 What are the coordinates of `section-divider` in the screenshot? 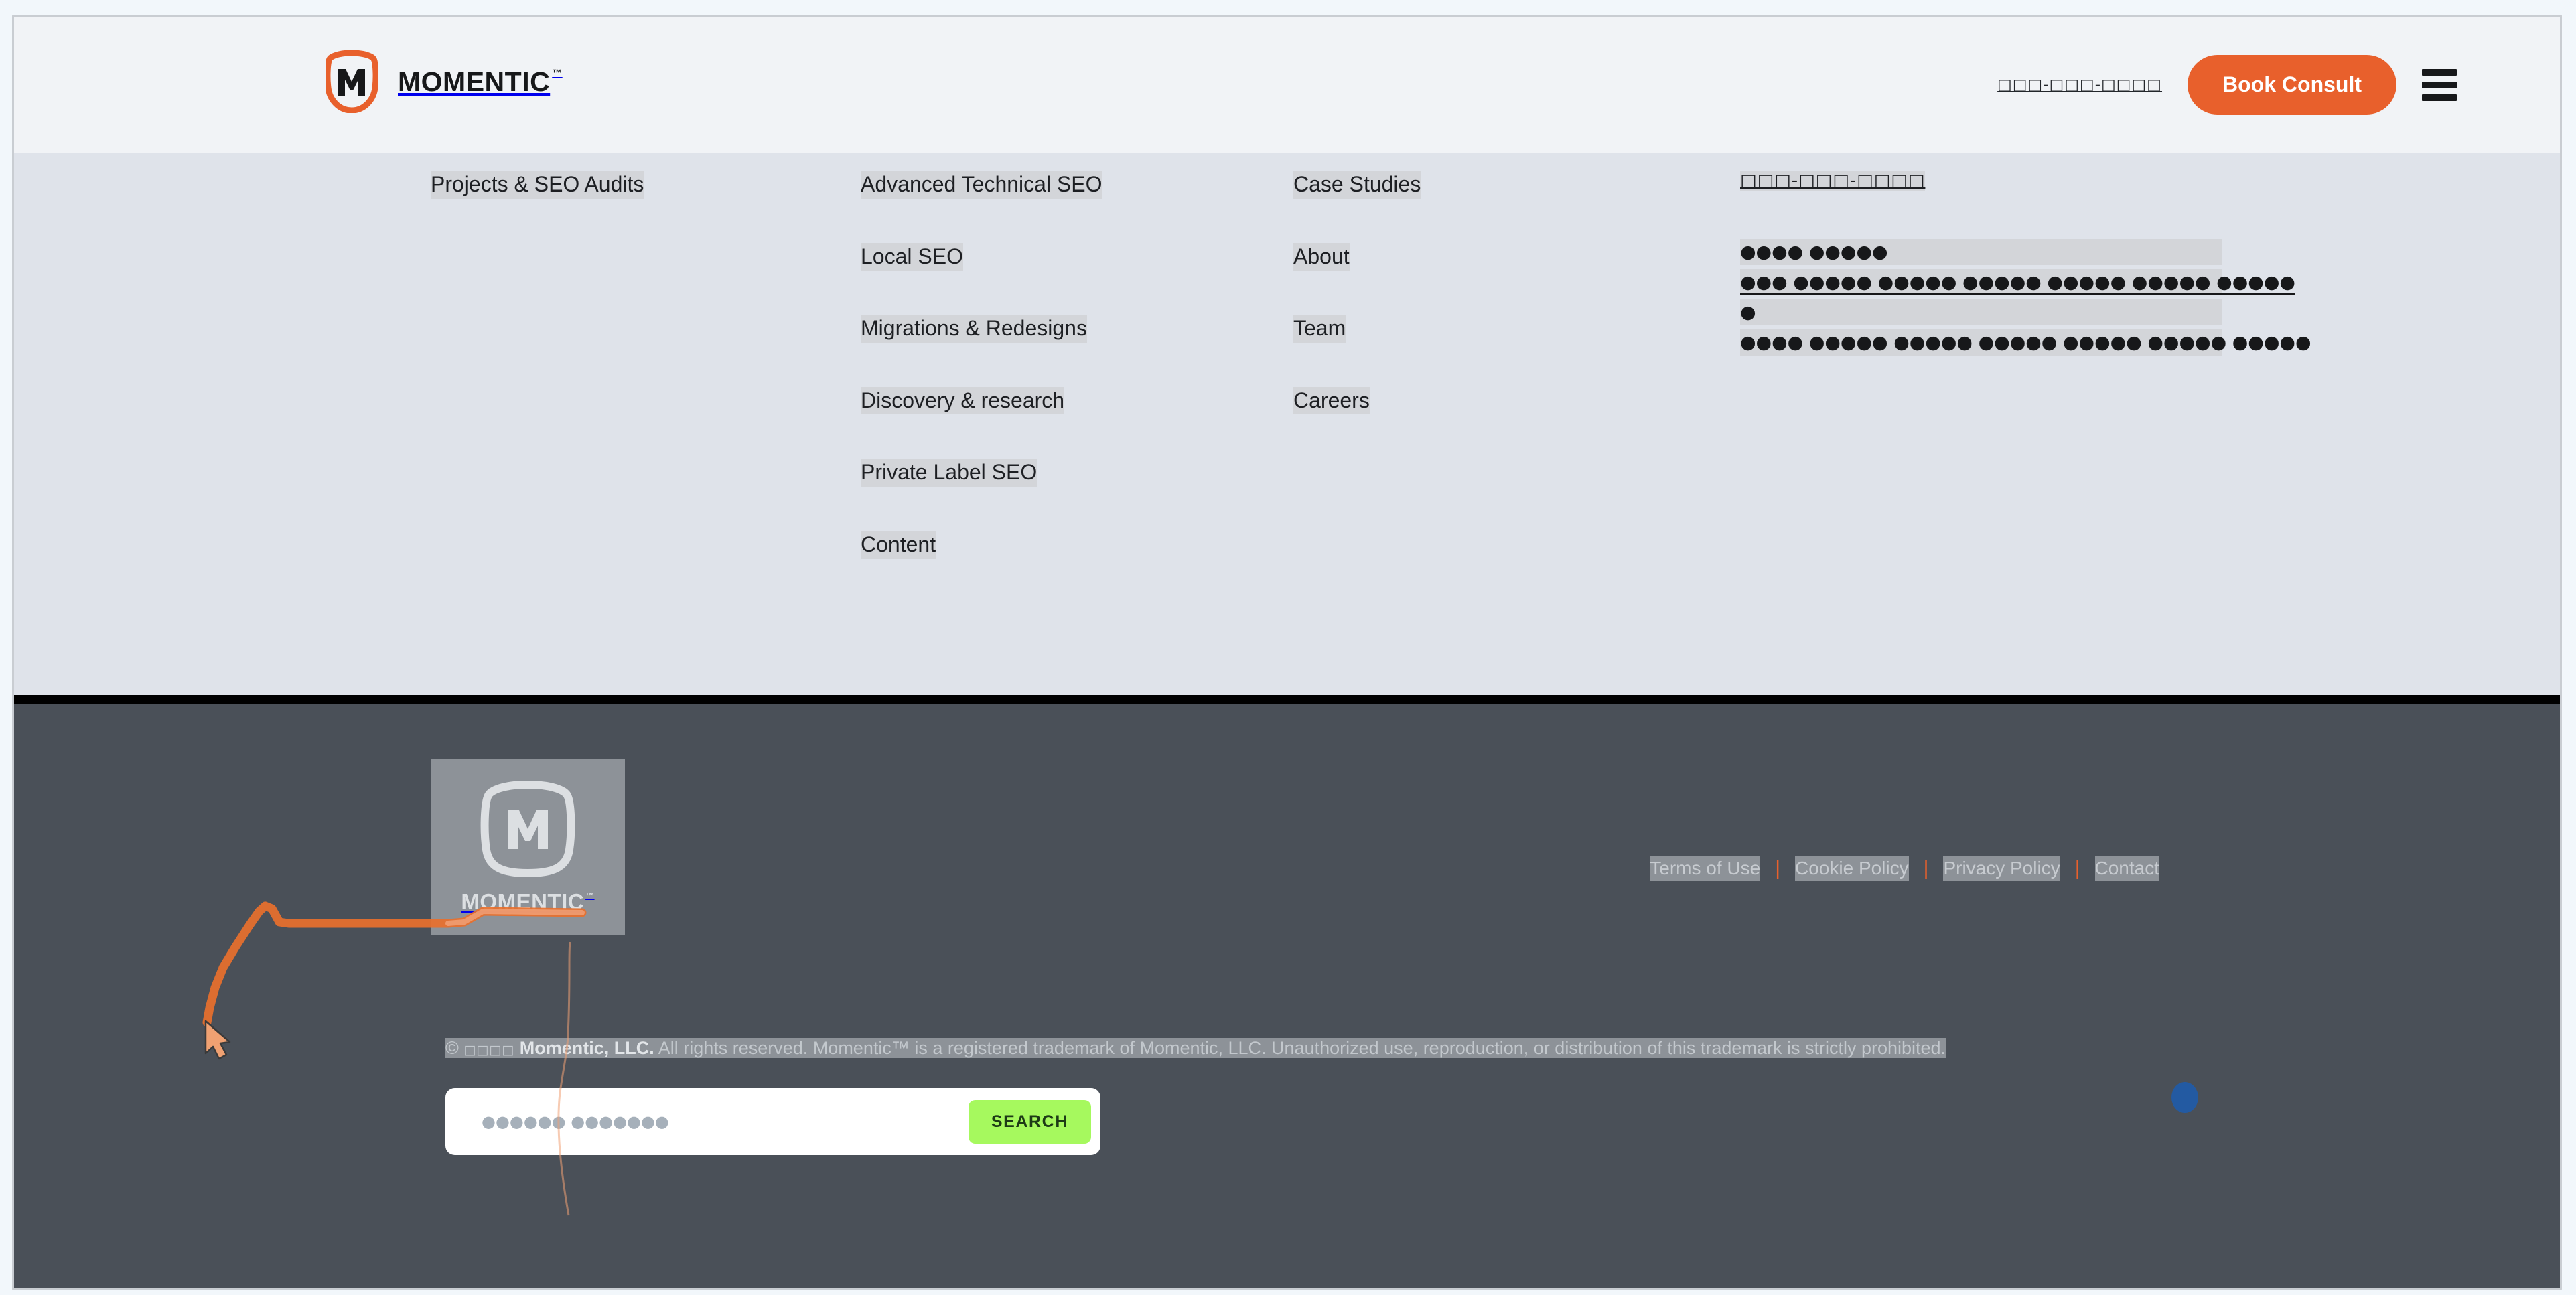 It's located at (1287, 699).